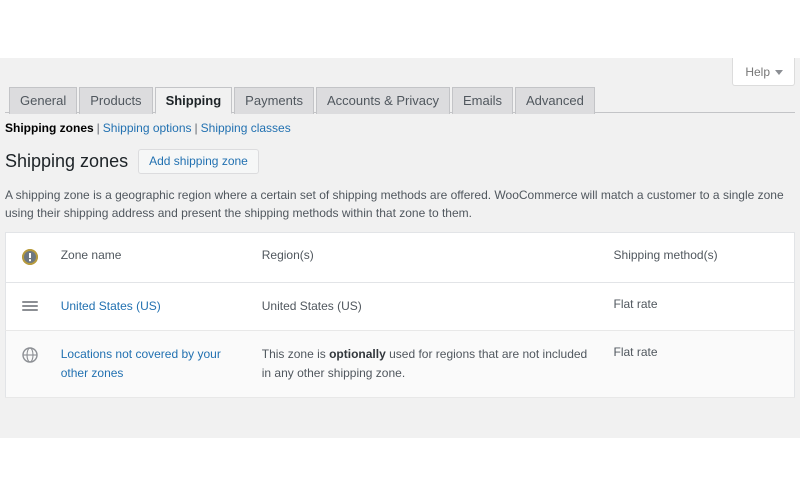 The image size is (800, 500). I want to click on row-drag-cell, so click(28, 307).